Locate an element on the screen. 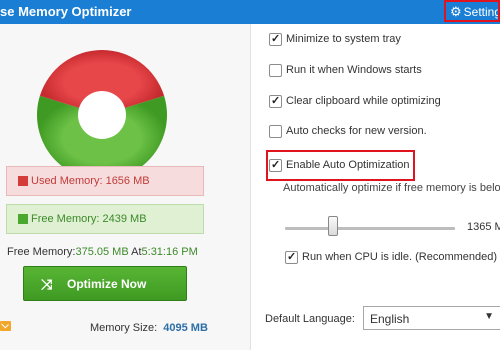  optimize-now-label: Optimize Now is located at coordinates (107, 284).